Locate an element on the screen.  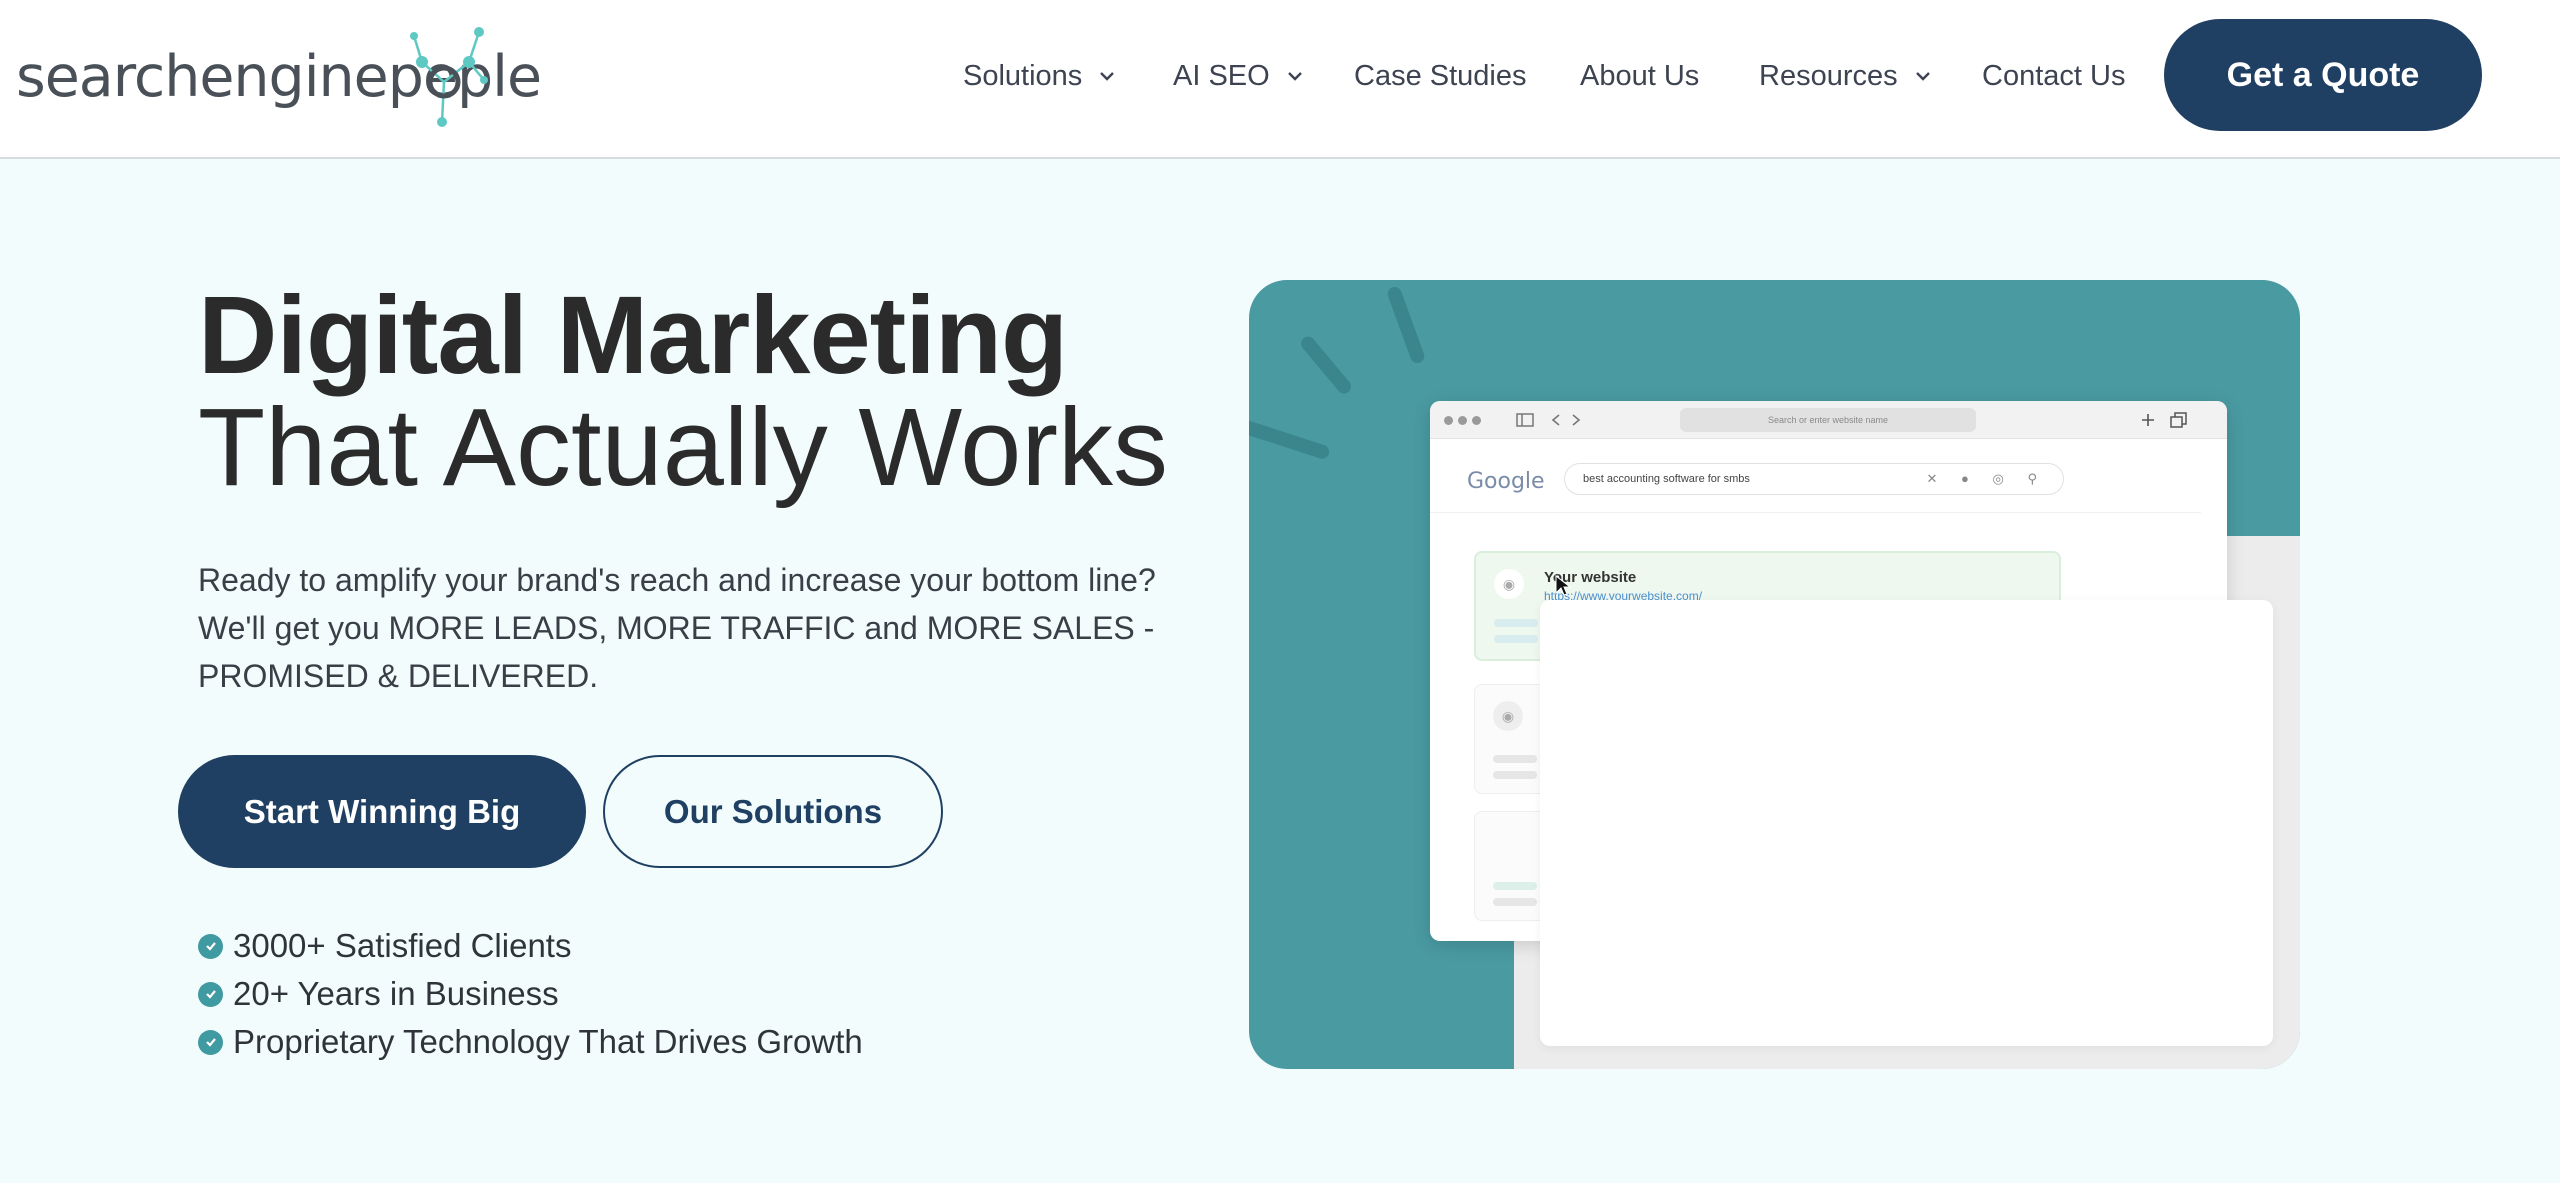
nav-resources: Resources is located at coordinates (1846, 76).